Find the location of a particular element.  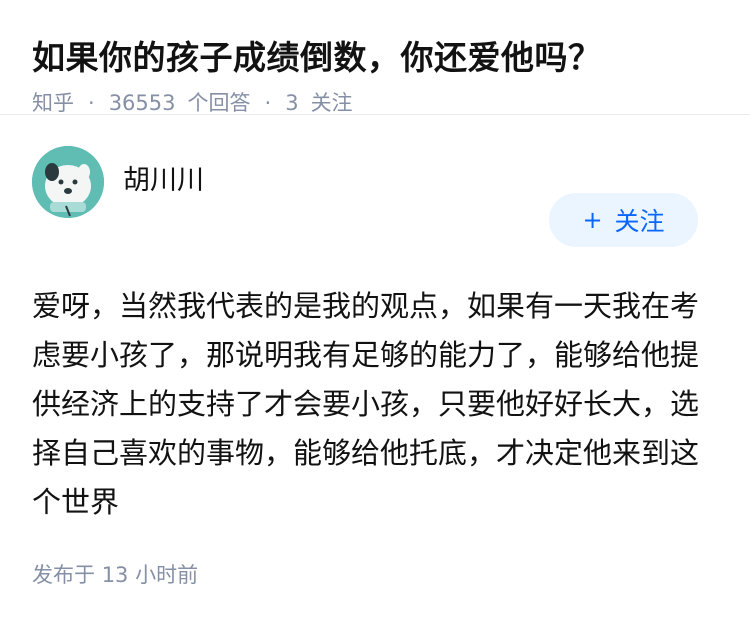

answer-count-label: 个回答 is located at coordinates (219, 103).